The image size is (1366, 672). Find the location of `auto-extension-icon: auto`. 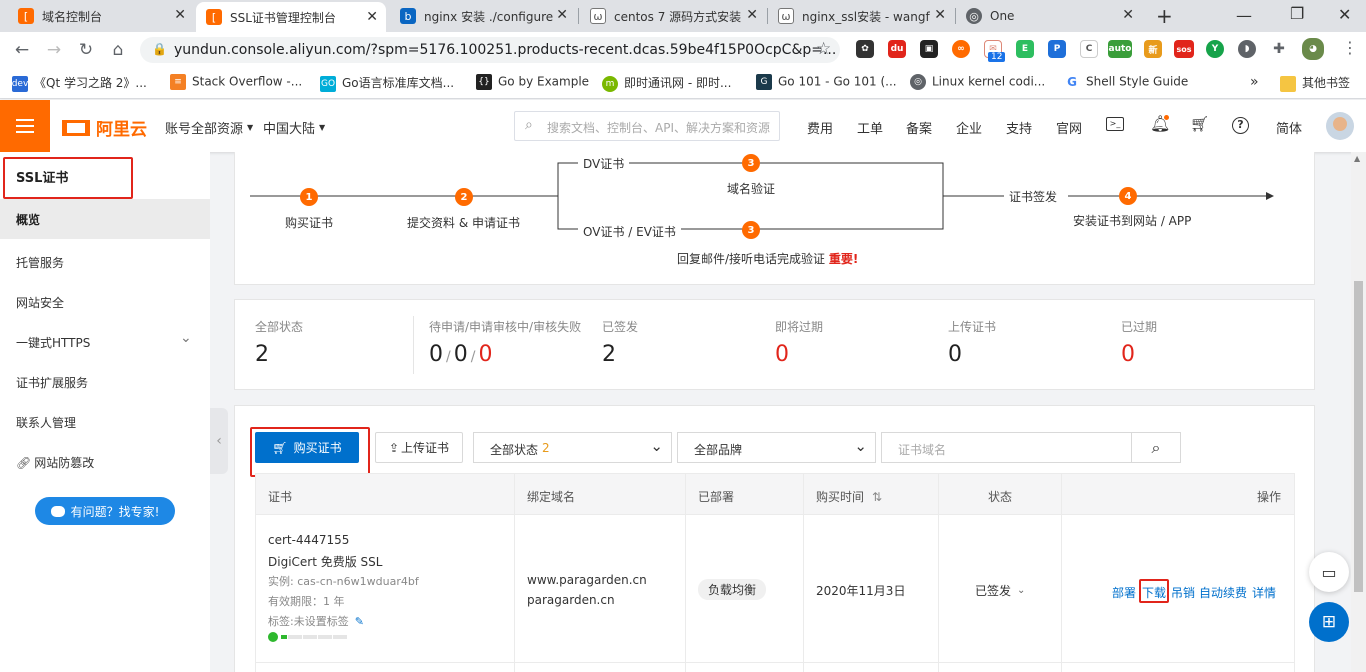

auto-extension-icon: auto is located at coordinates (1120, 49).